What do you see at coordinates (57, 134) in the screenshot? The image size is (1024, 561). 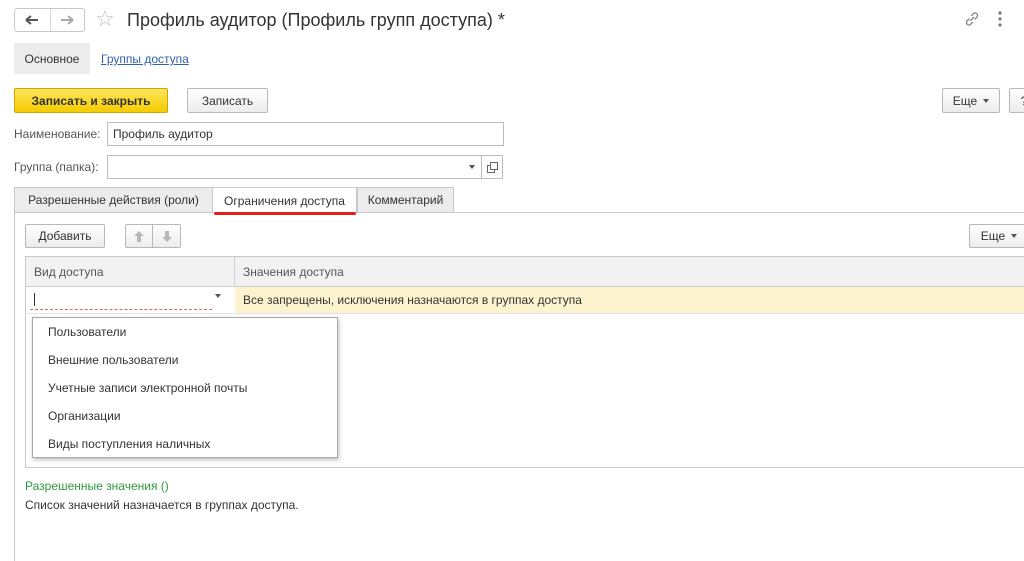 I see `name-label: Наименование:` at bounding box center [57, 134].